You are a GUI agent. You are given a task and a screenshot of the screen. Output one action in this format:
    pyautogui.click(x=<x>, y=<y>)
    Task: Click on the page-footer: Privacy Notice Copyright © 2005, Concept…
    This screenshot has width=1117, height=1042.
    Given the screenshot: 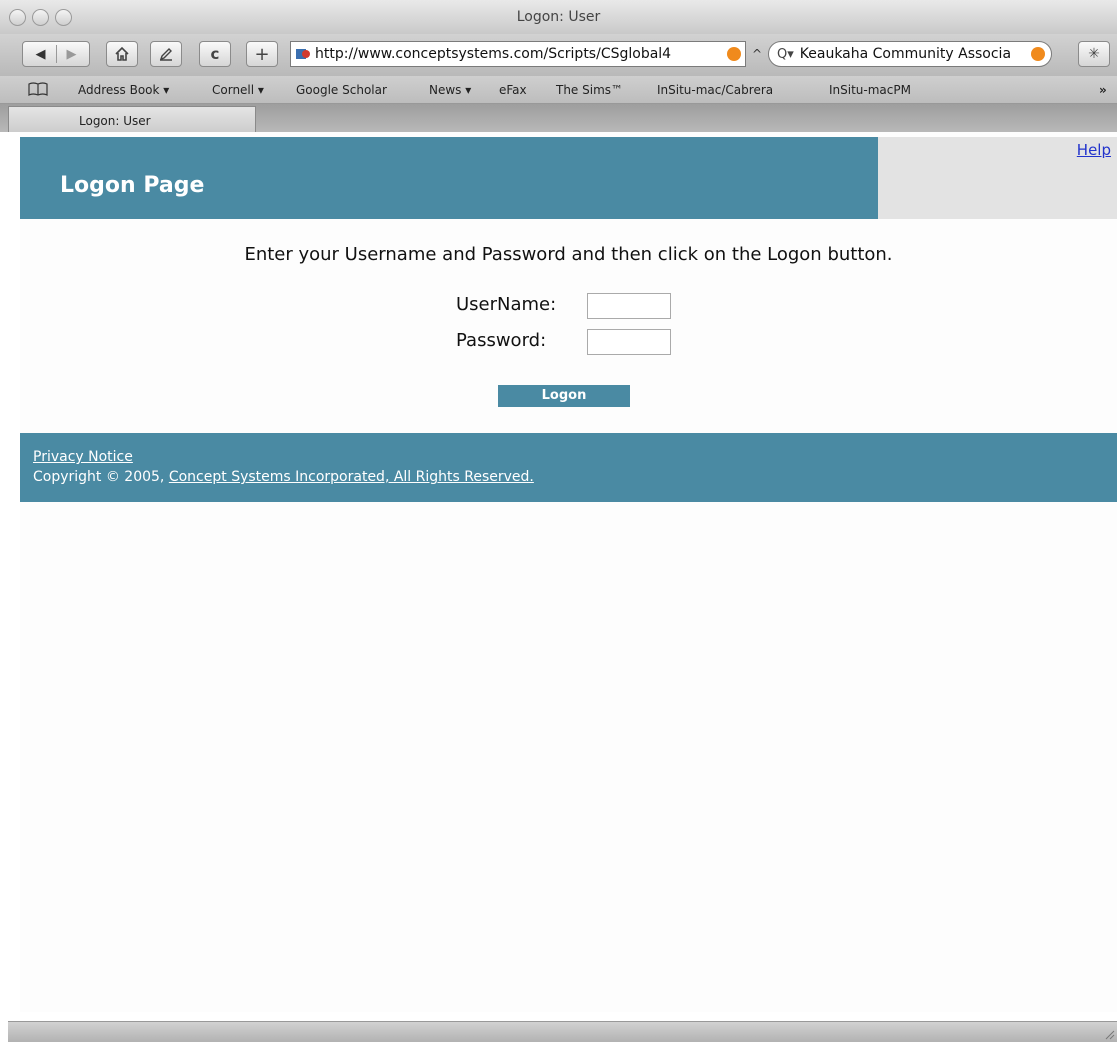 What is the action you would take?
    pyautogui.click(x=568, y=467)
    